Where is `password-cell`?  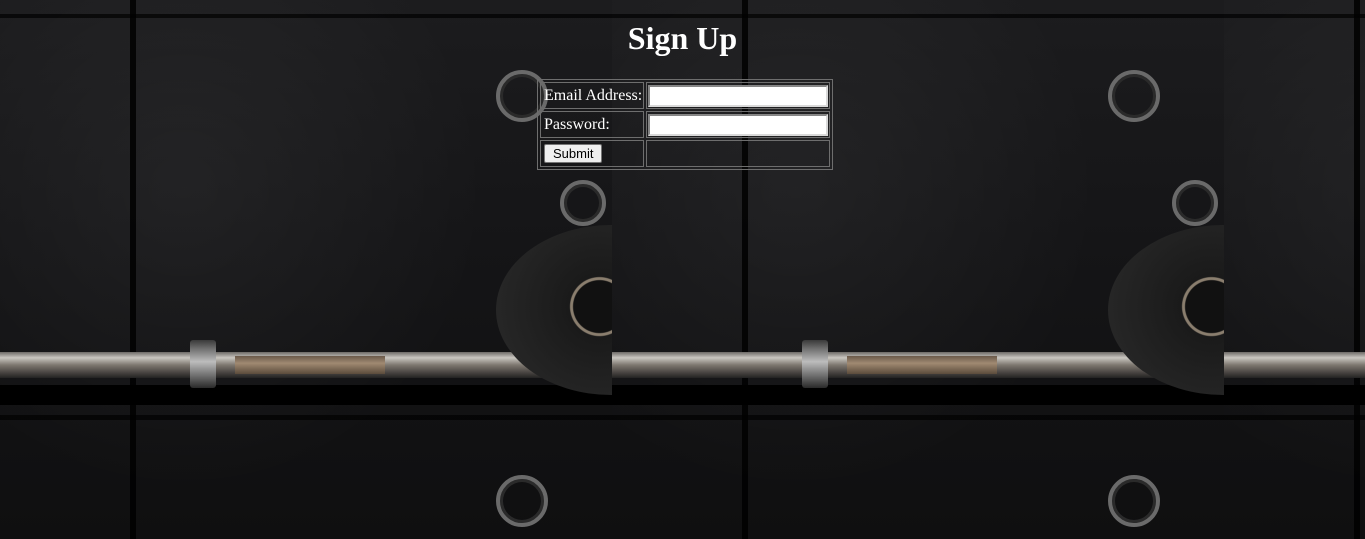
password-cell is located at coordinates (738, 124).